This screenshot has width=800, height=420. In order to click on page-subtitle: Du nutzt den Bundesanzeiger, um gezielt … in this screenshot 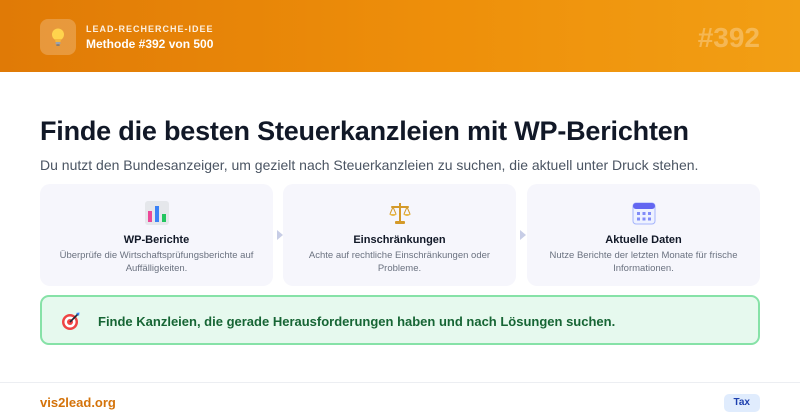, I will do `click(369, 165)`.